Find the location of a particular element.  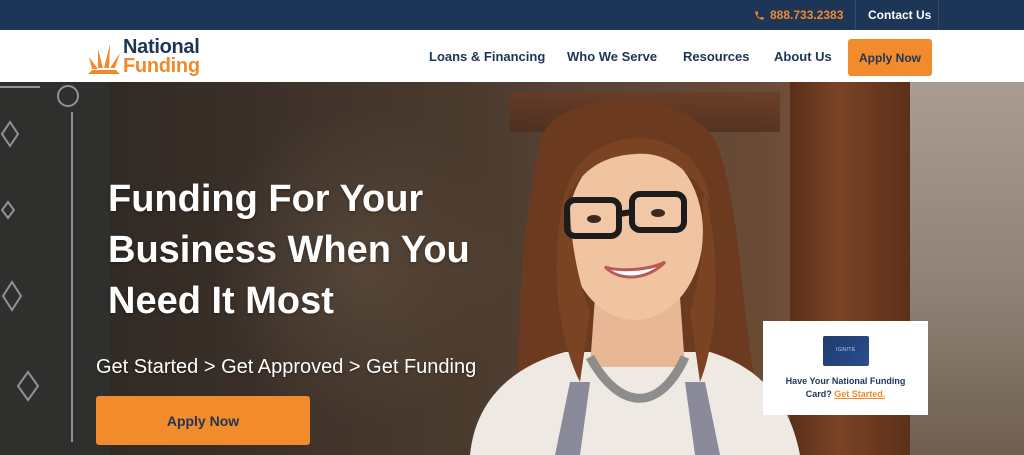

chalk-doodles is located at coordinates (39, 263).